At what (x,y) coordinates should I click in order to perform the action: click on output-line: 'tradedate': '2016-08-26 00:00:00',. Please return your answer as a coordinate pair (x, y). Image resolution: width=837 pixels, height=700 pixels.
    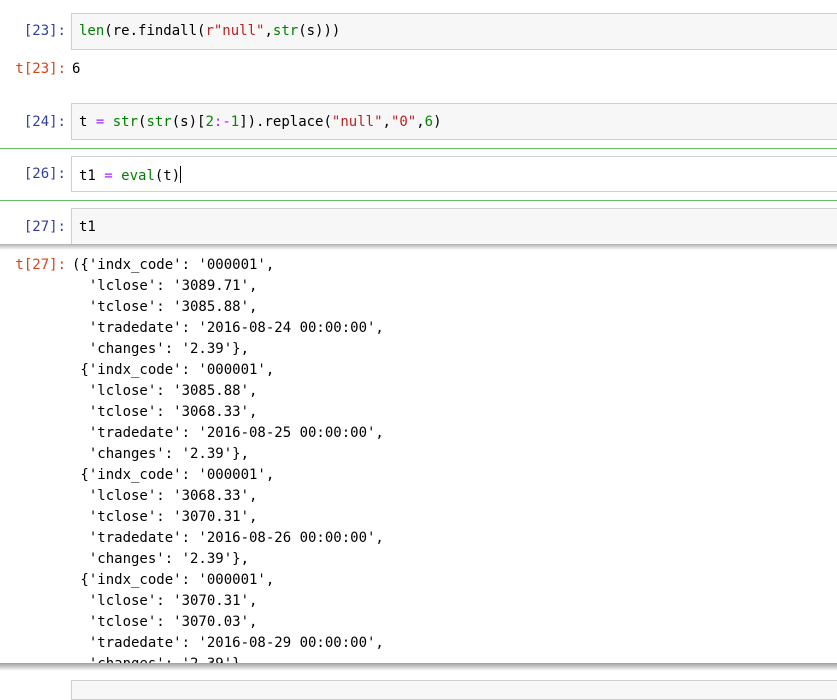
    Looking at the image, I should click on (228, 538).